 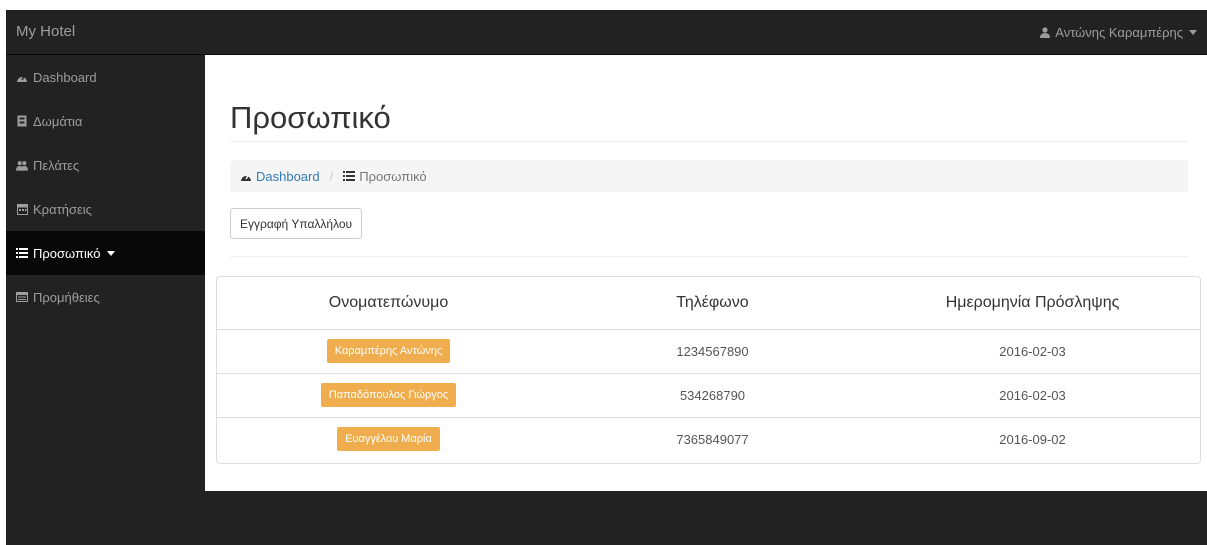 I want to click on user-name: Αντώνης Καραμπέρης, so click(x=1119, y=32).